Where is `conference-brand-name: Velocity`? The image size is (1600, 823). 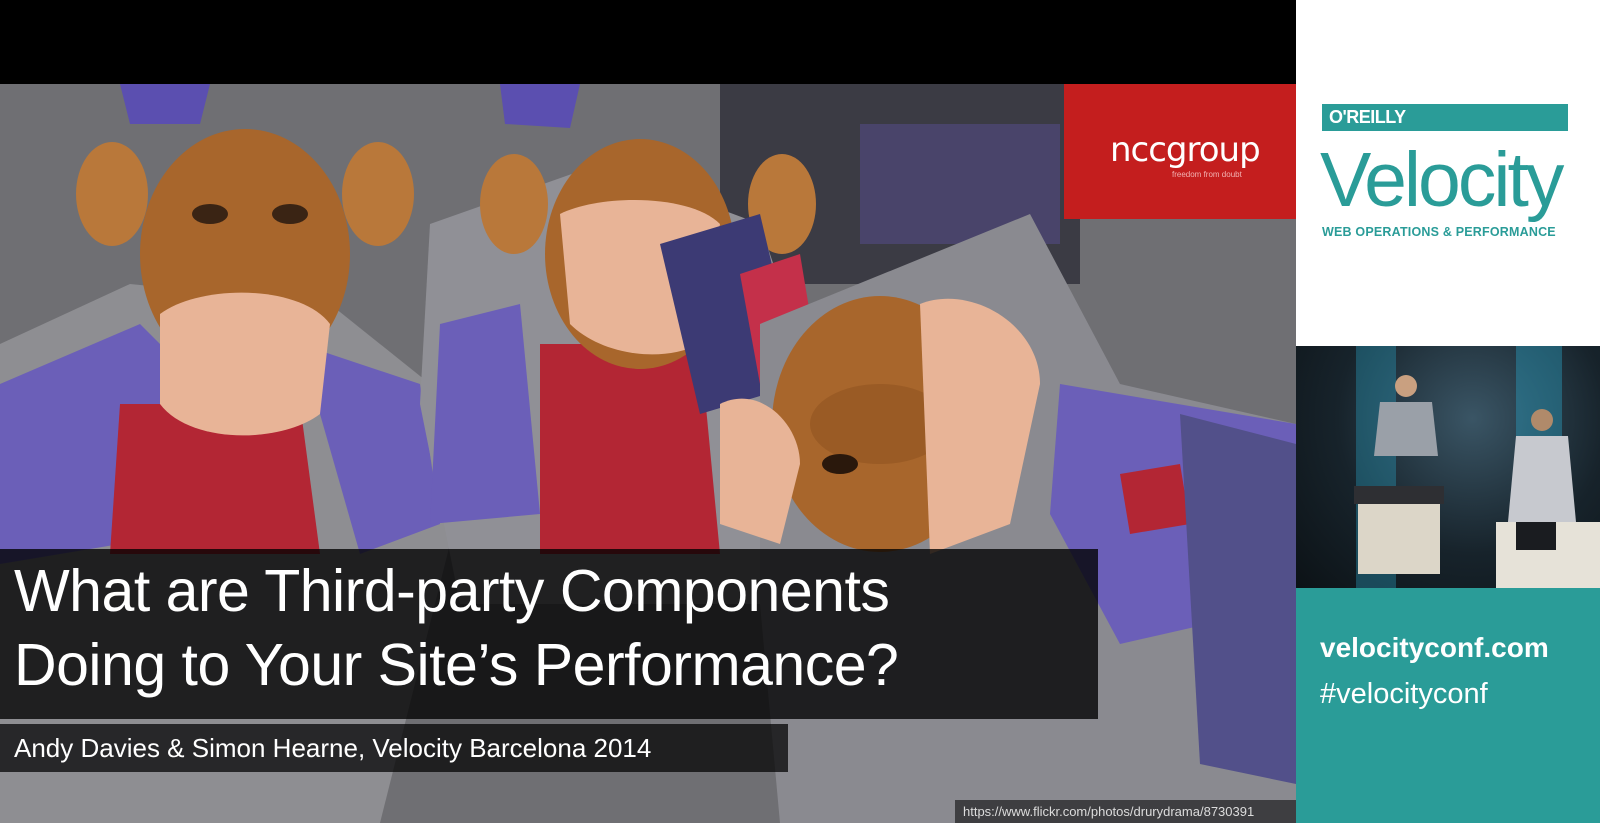 conference-brand-name: Velocity is located at coordinates (1442, 180).